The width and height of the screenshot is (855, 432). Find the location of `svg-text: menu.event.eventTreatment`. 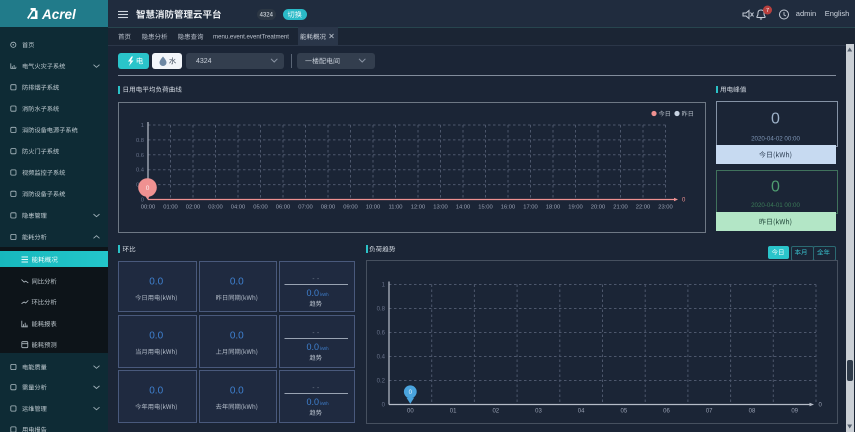

svg-text: menu.event.eventTreatment is located at coordinates (251, 37).